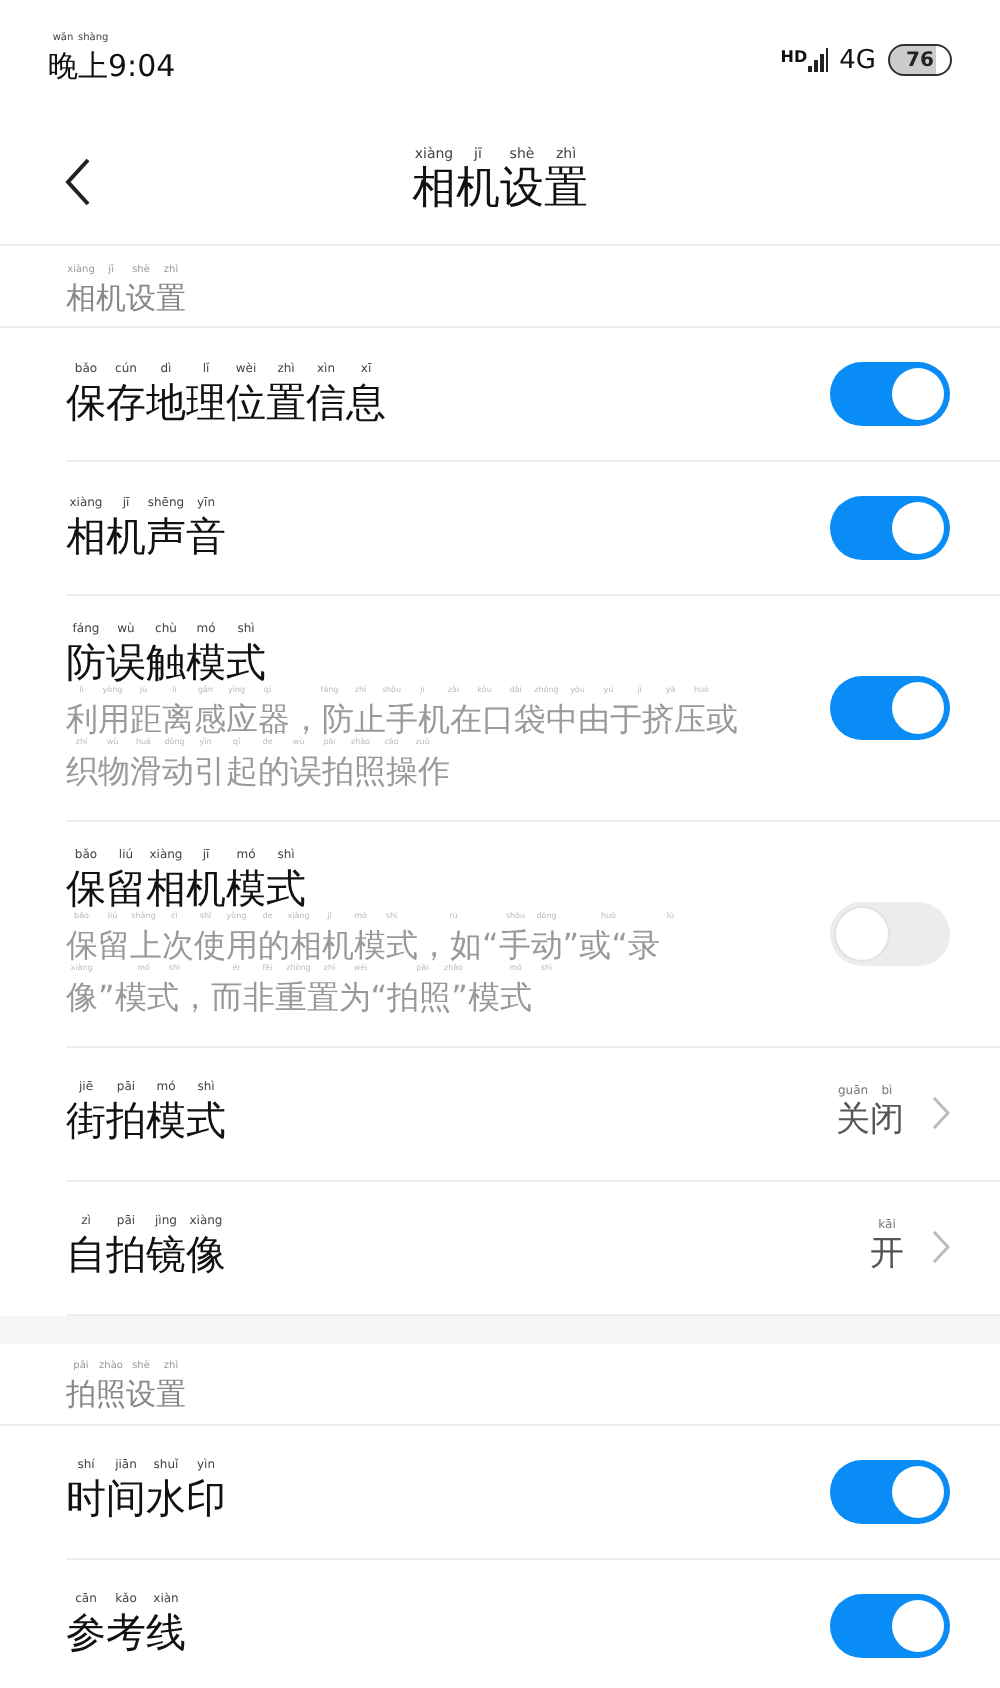 This screenshot has height=1688, width=1000. Describe the element at coordinates (857, 60) in the screenshot. I see `network-label: 4G` at that location.